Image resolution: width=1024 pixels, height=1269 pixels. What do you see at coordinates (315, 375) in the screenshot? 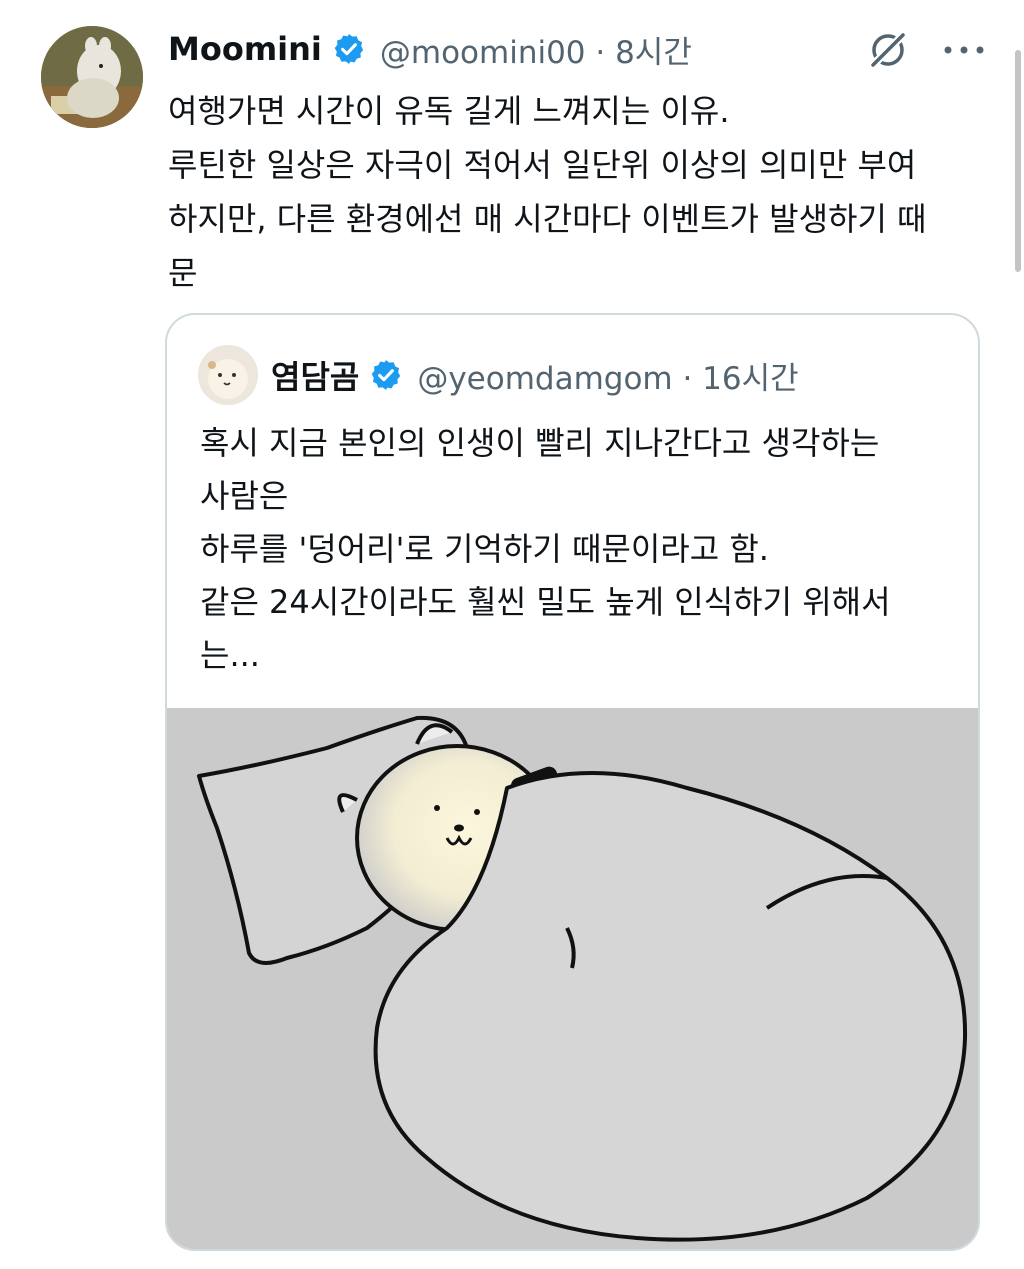
I see `quoted-author-name: 염담곰` at bounding box center [315, 375].